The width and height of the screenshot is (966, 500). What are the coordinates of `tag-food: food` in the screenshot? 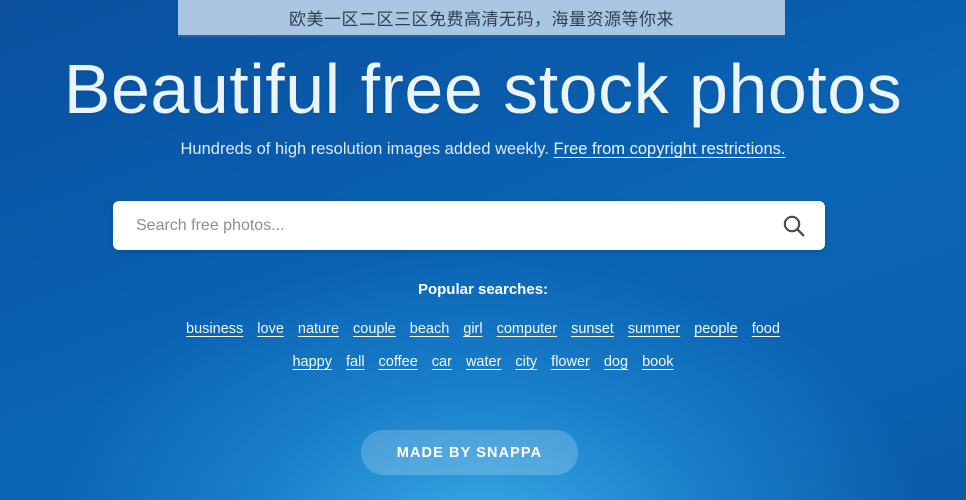 It's located at (766, 329).